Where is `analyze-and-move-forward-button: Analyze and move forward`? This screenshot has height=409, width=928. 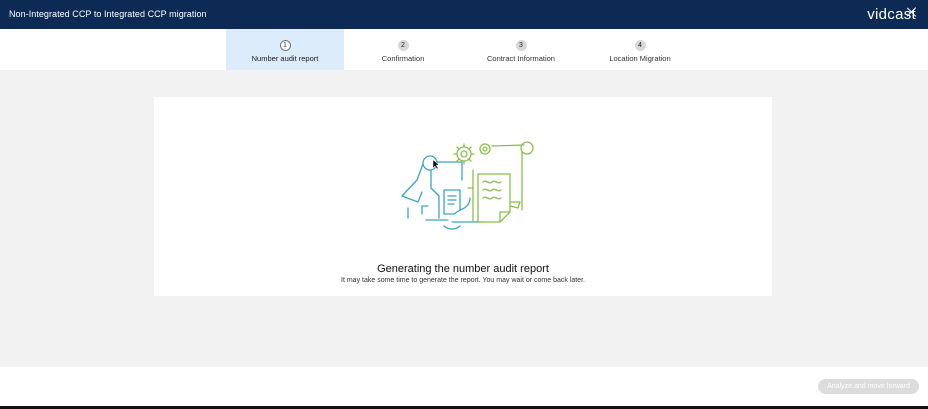 analyze-and-move-forward-button: Analyze and move forward is located at coordinates (868, 386).